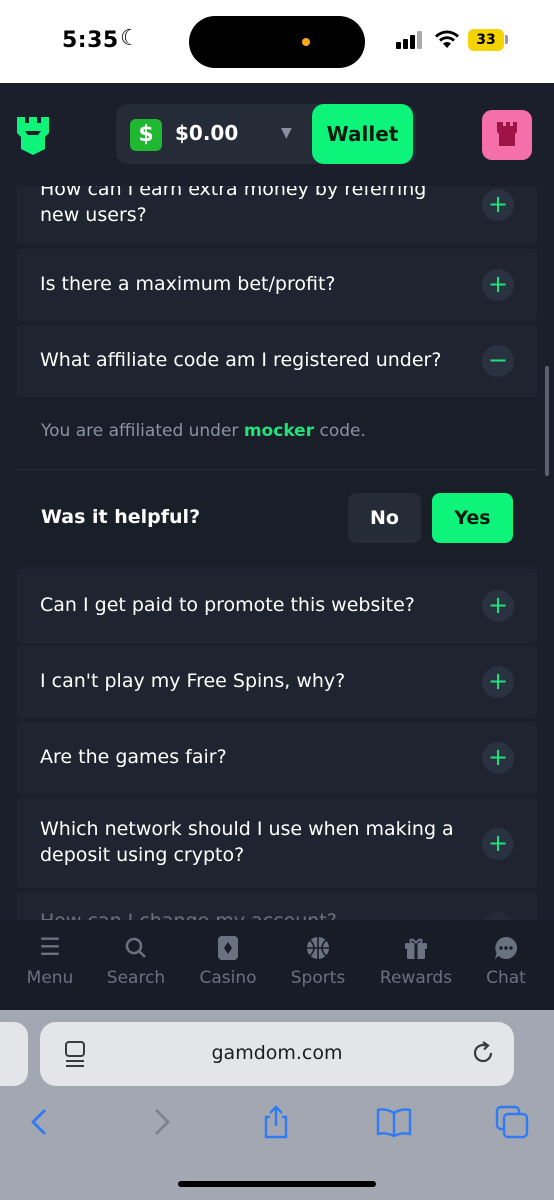 The image size is (554, 1200). What do you see at coordinates (547, 421) in the screenshot?
I see `scrollbar` at bounding box center [547, 421].